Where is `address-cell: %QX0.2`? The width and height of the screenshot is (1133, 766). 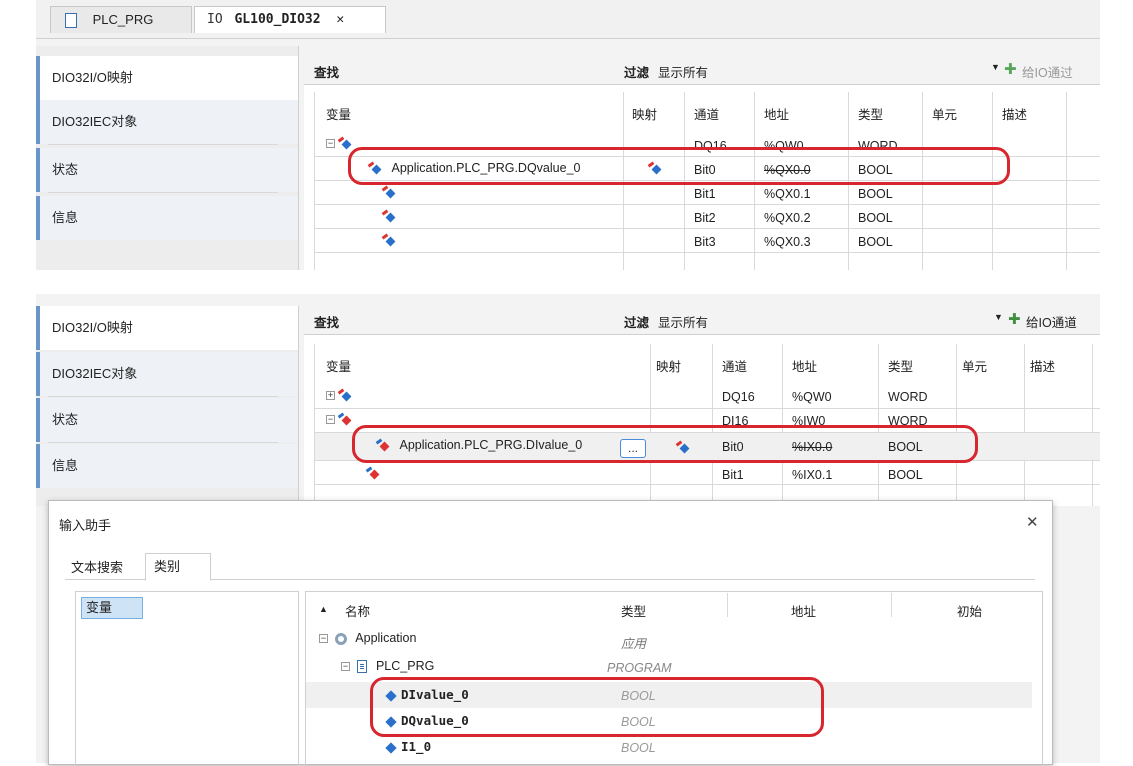
address-cell: %QX0.2 is located at coordinates (787, 218).